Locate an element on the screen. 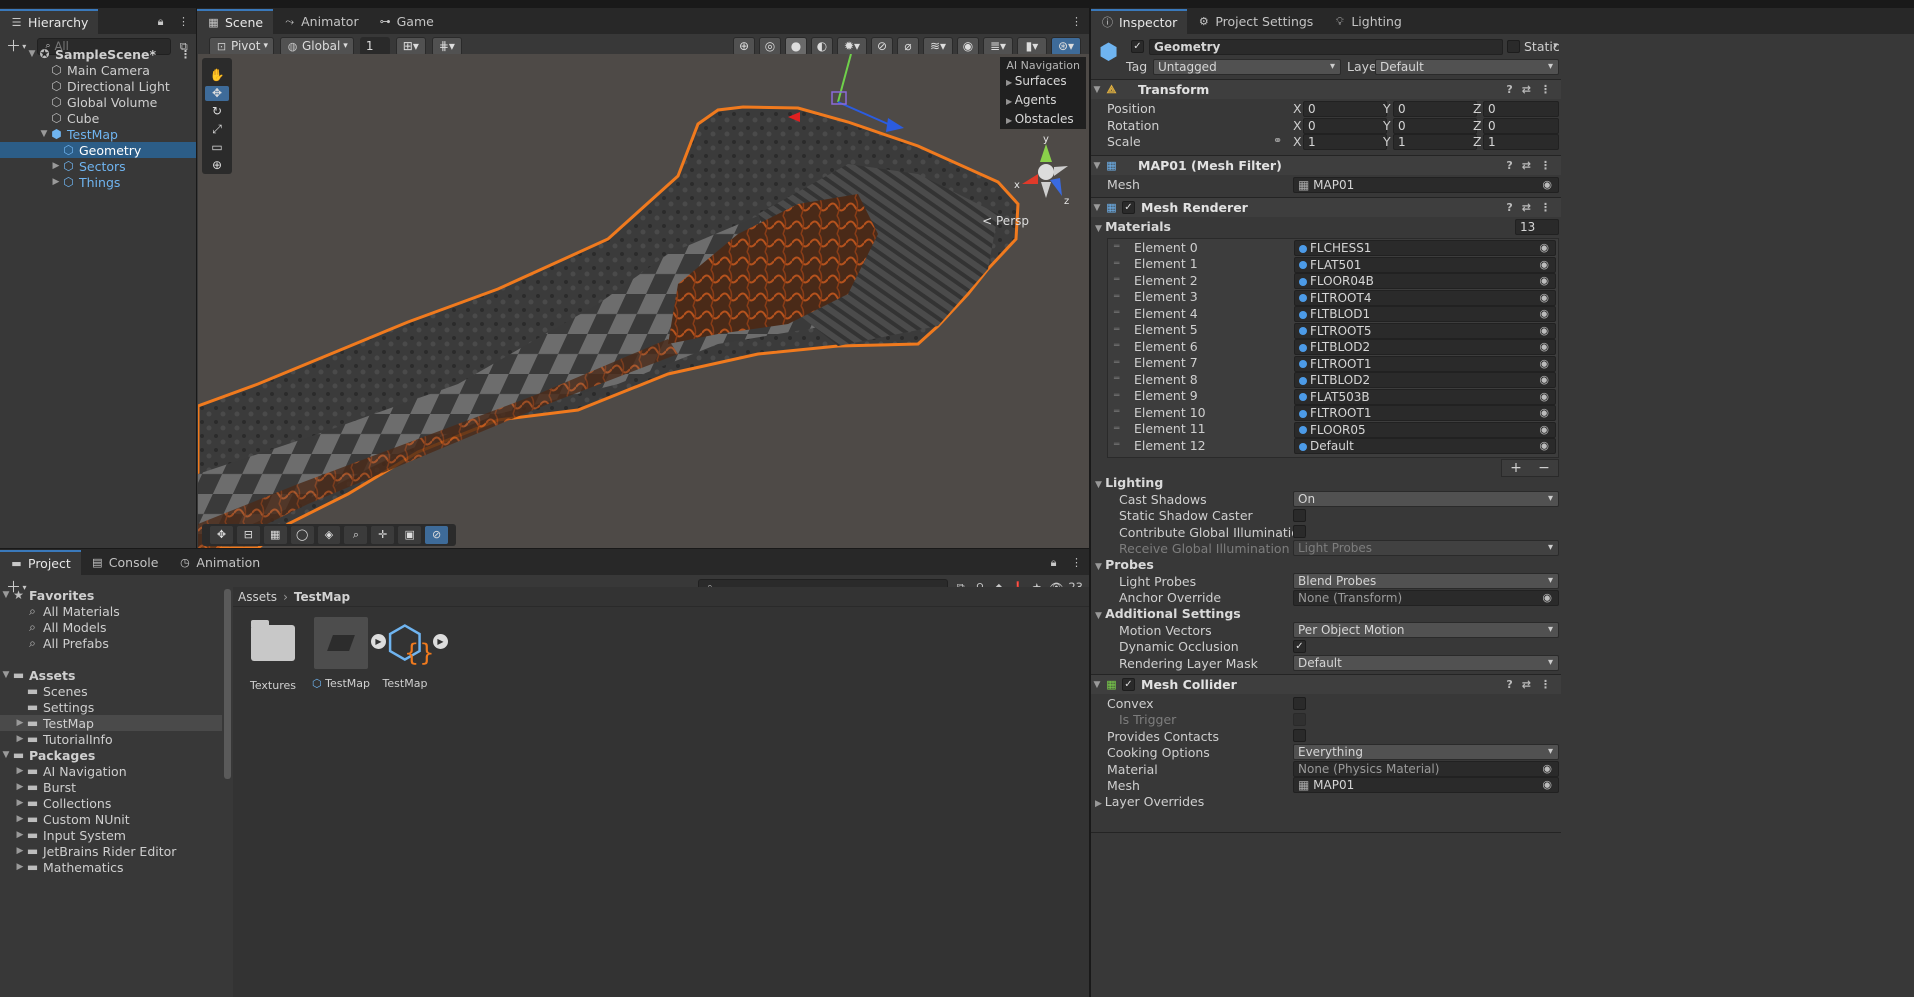  effects-button: ≋▾ is located at coordinates (938, 46).